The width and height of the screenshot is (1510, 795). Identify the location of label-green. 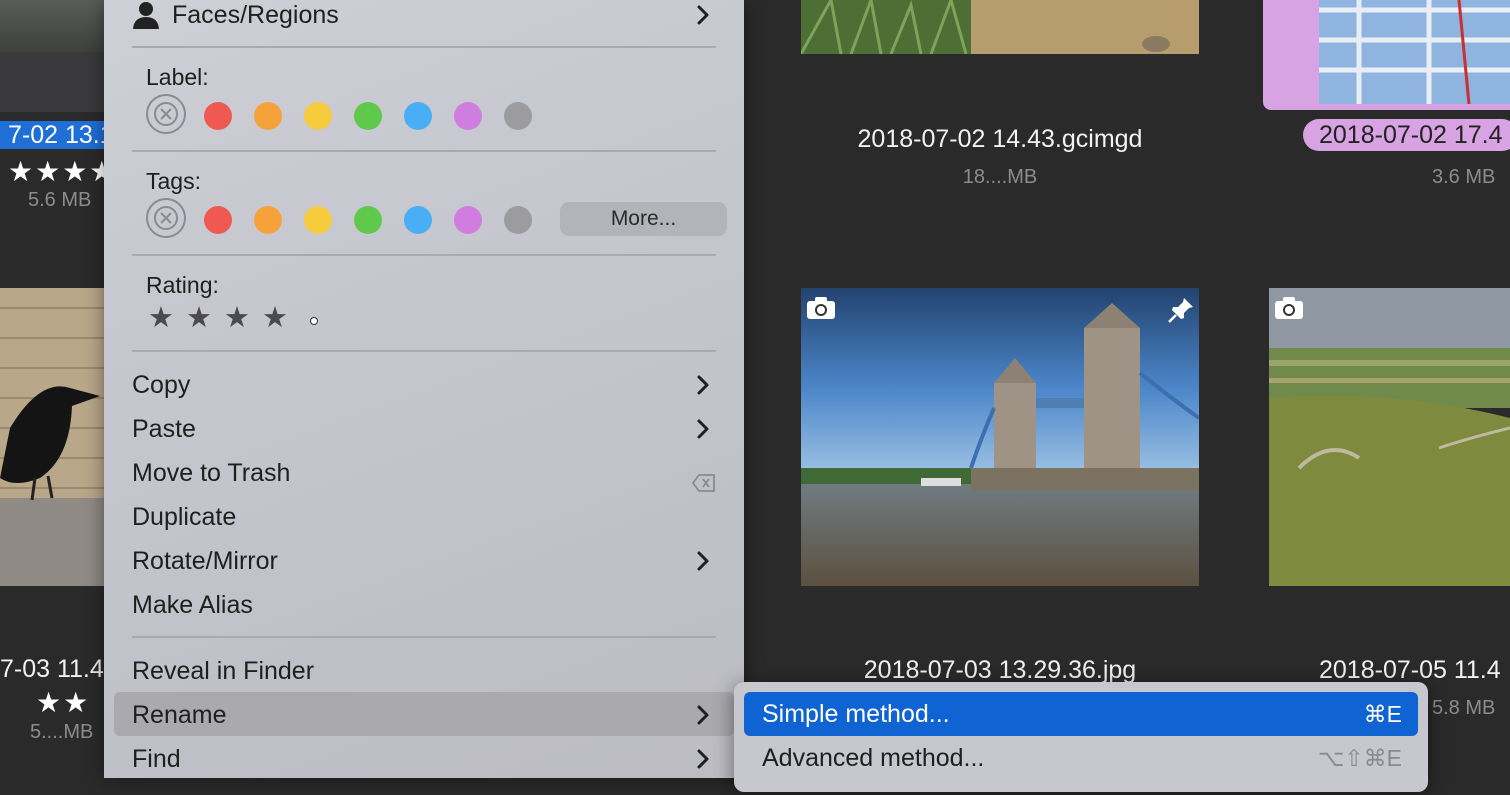
(368, 116).